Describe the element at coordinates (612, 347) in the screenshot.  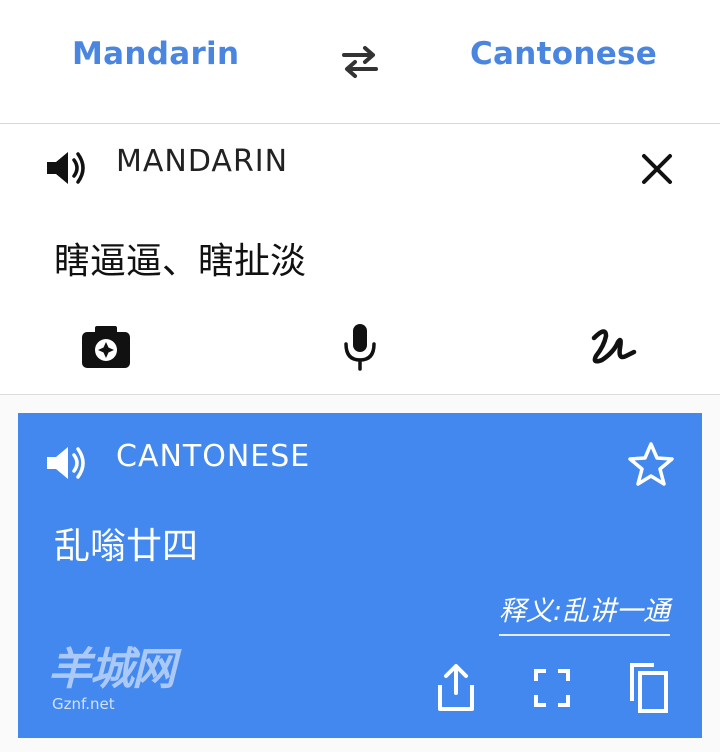
I see `handwriting-icon` at that location.